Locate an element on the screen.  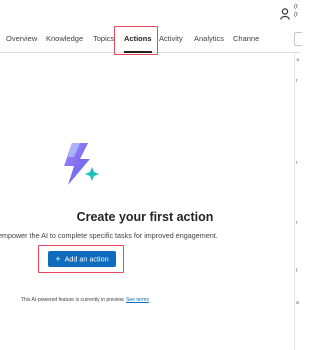
lightning-sparkle-icon is located at coordinates (81, 164).